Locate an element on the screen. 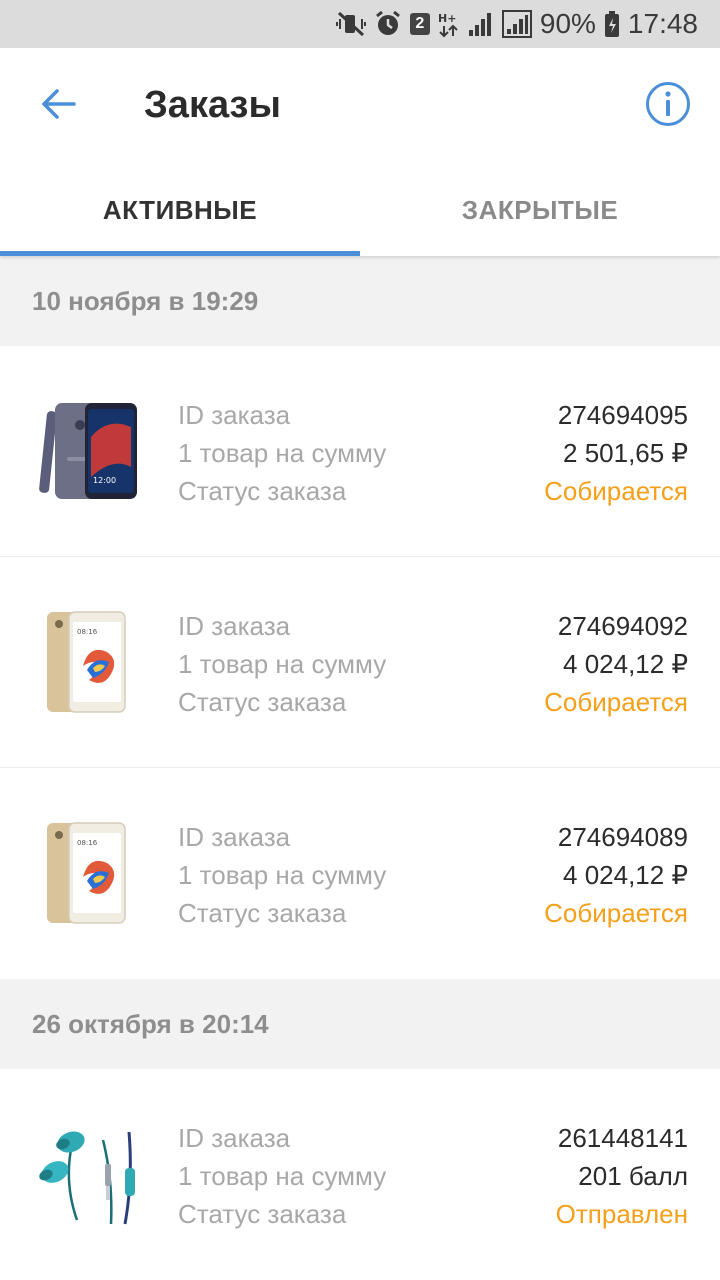  date-header: 10 ноября в 19:29 is located at coordinates (360, 301).